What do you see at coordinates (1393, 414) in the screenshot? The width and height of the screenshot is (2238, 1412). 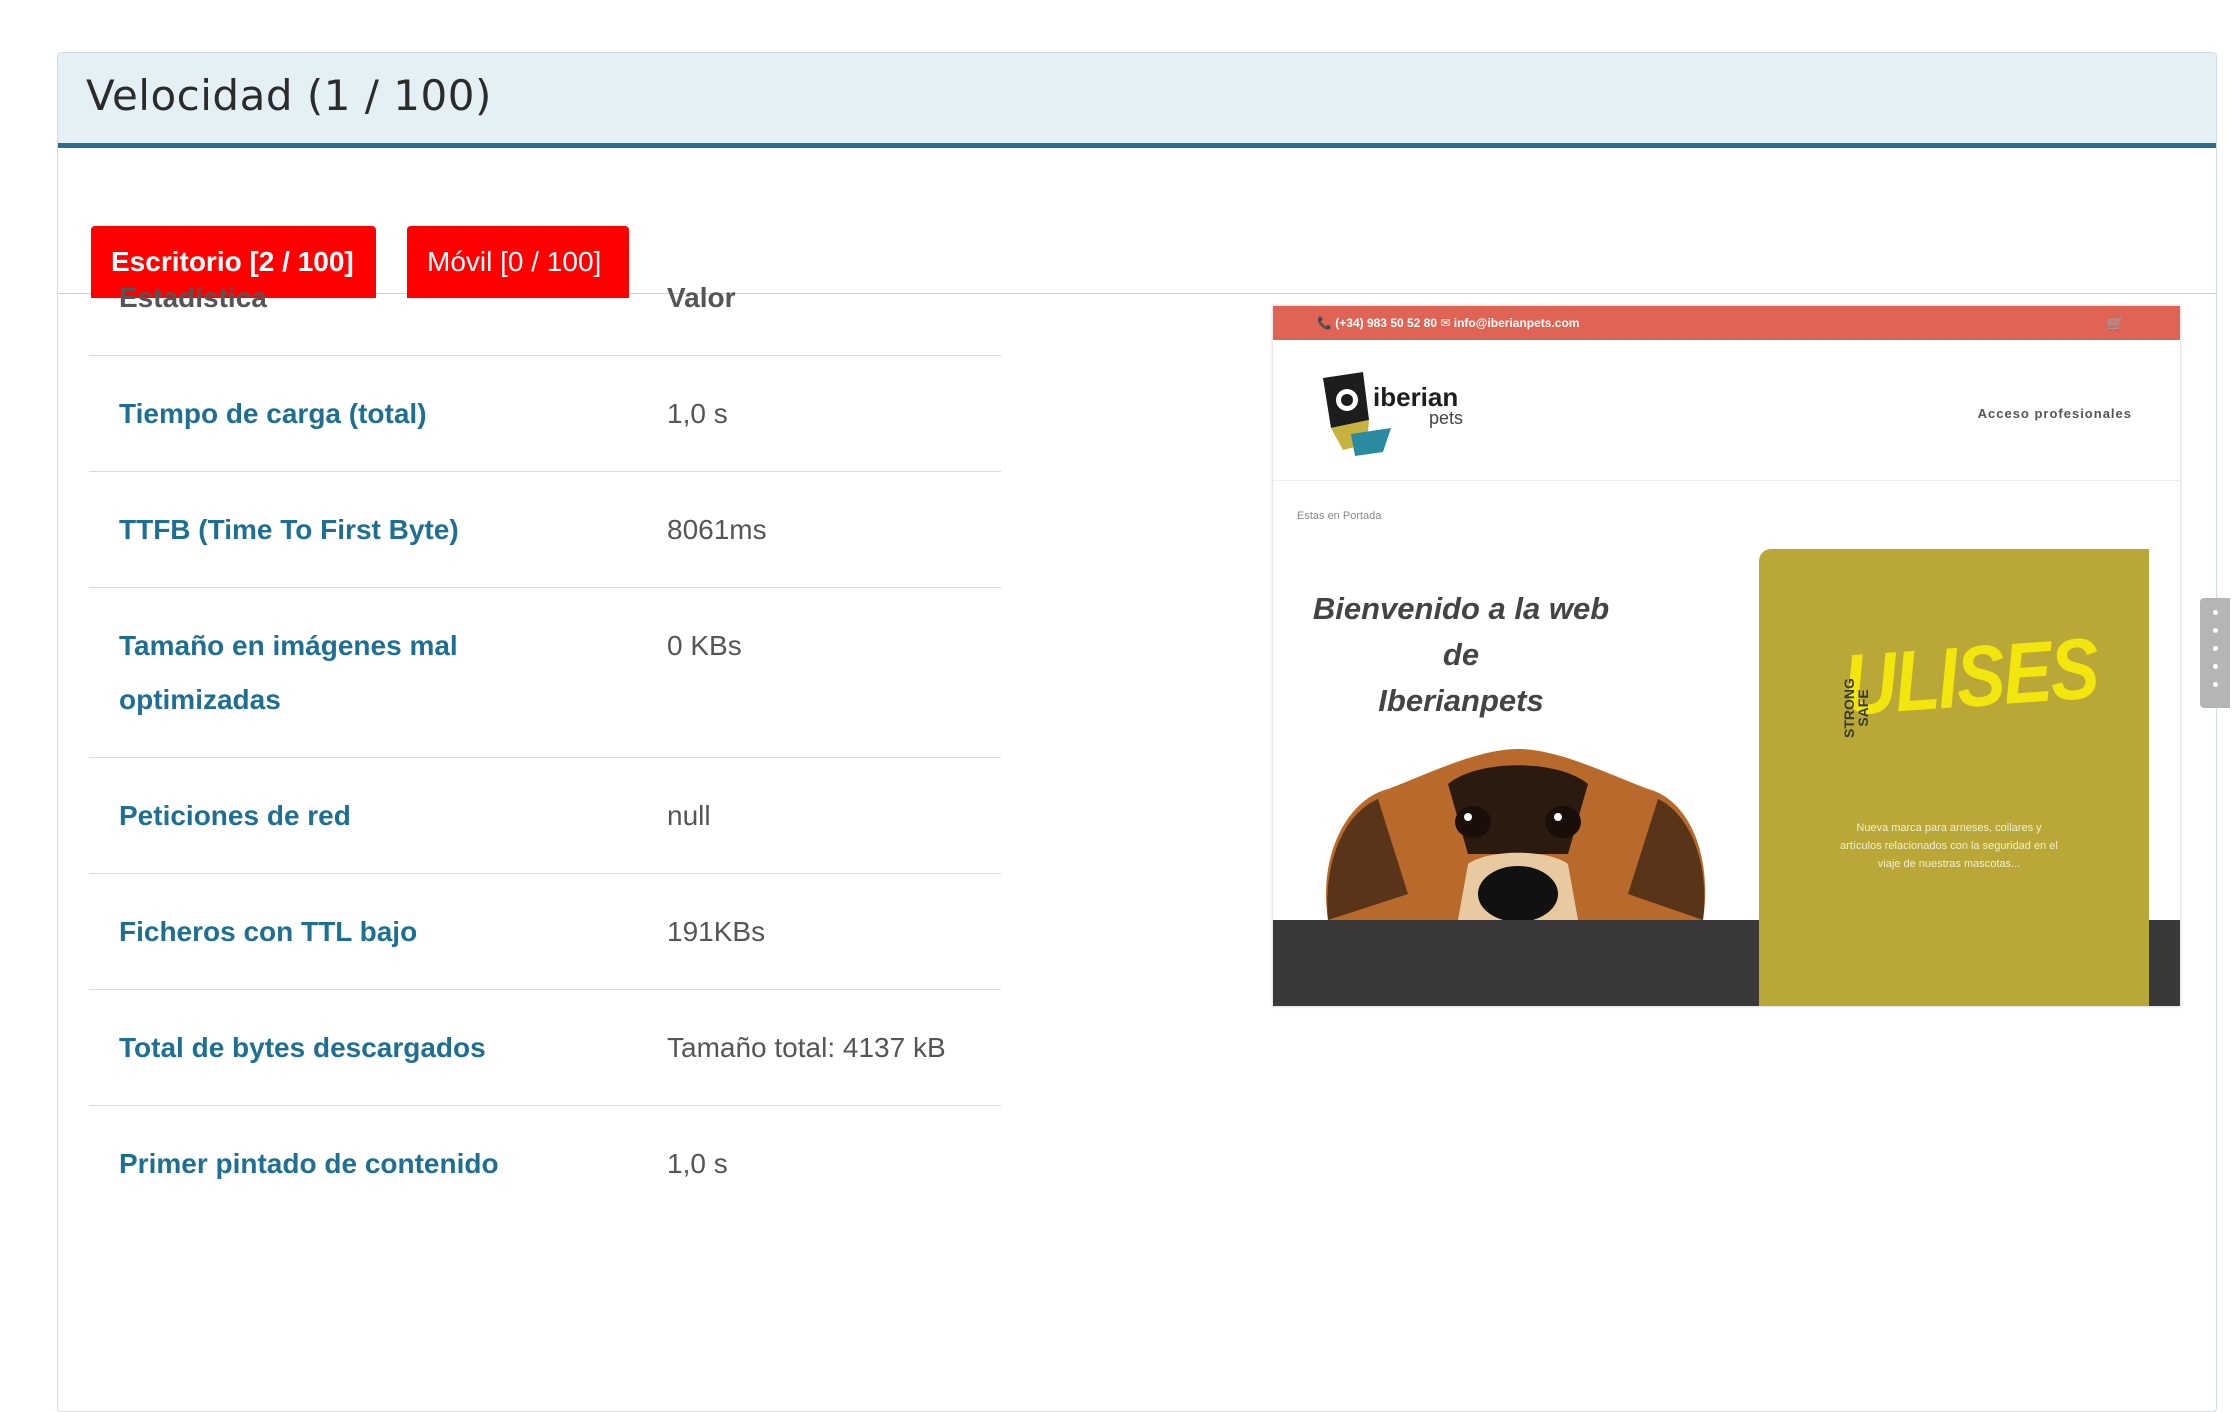 I see `iberianpets-logo: iberian pets` at bounding box center [1393, 414].